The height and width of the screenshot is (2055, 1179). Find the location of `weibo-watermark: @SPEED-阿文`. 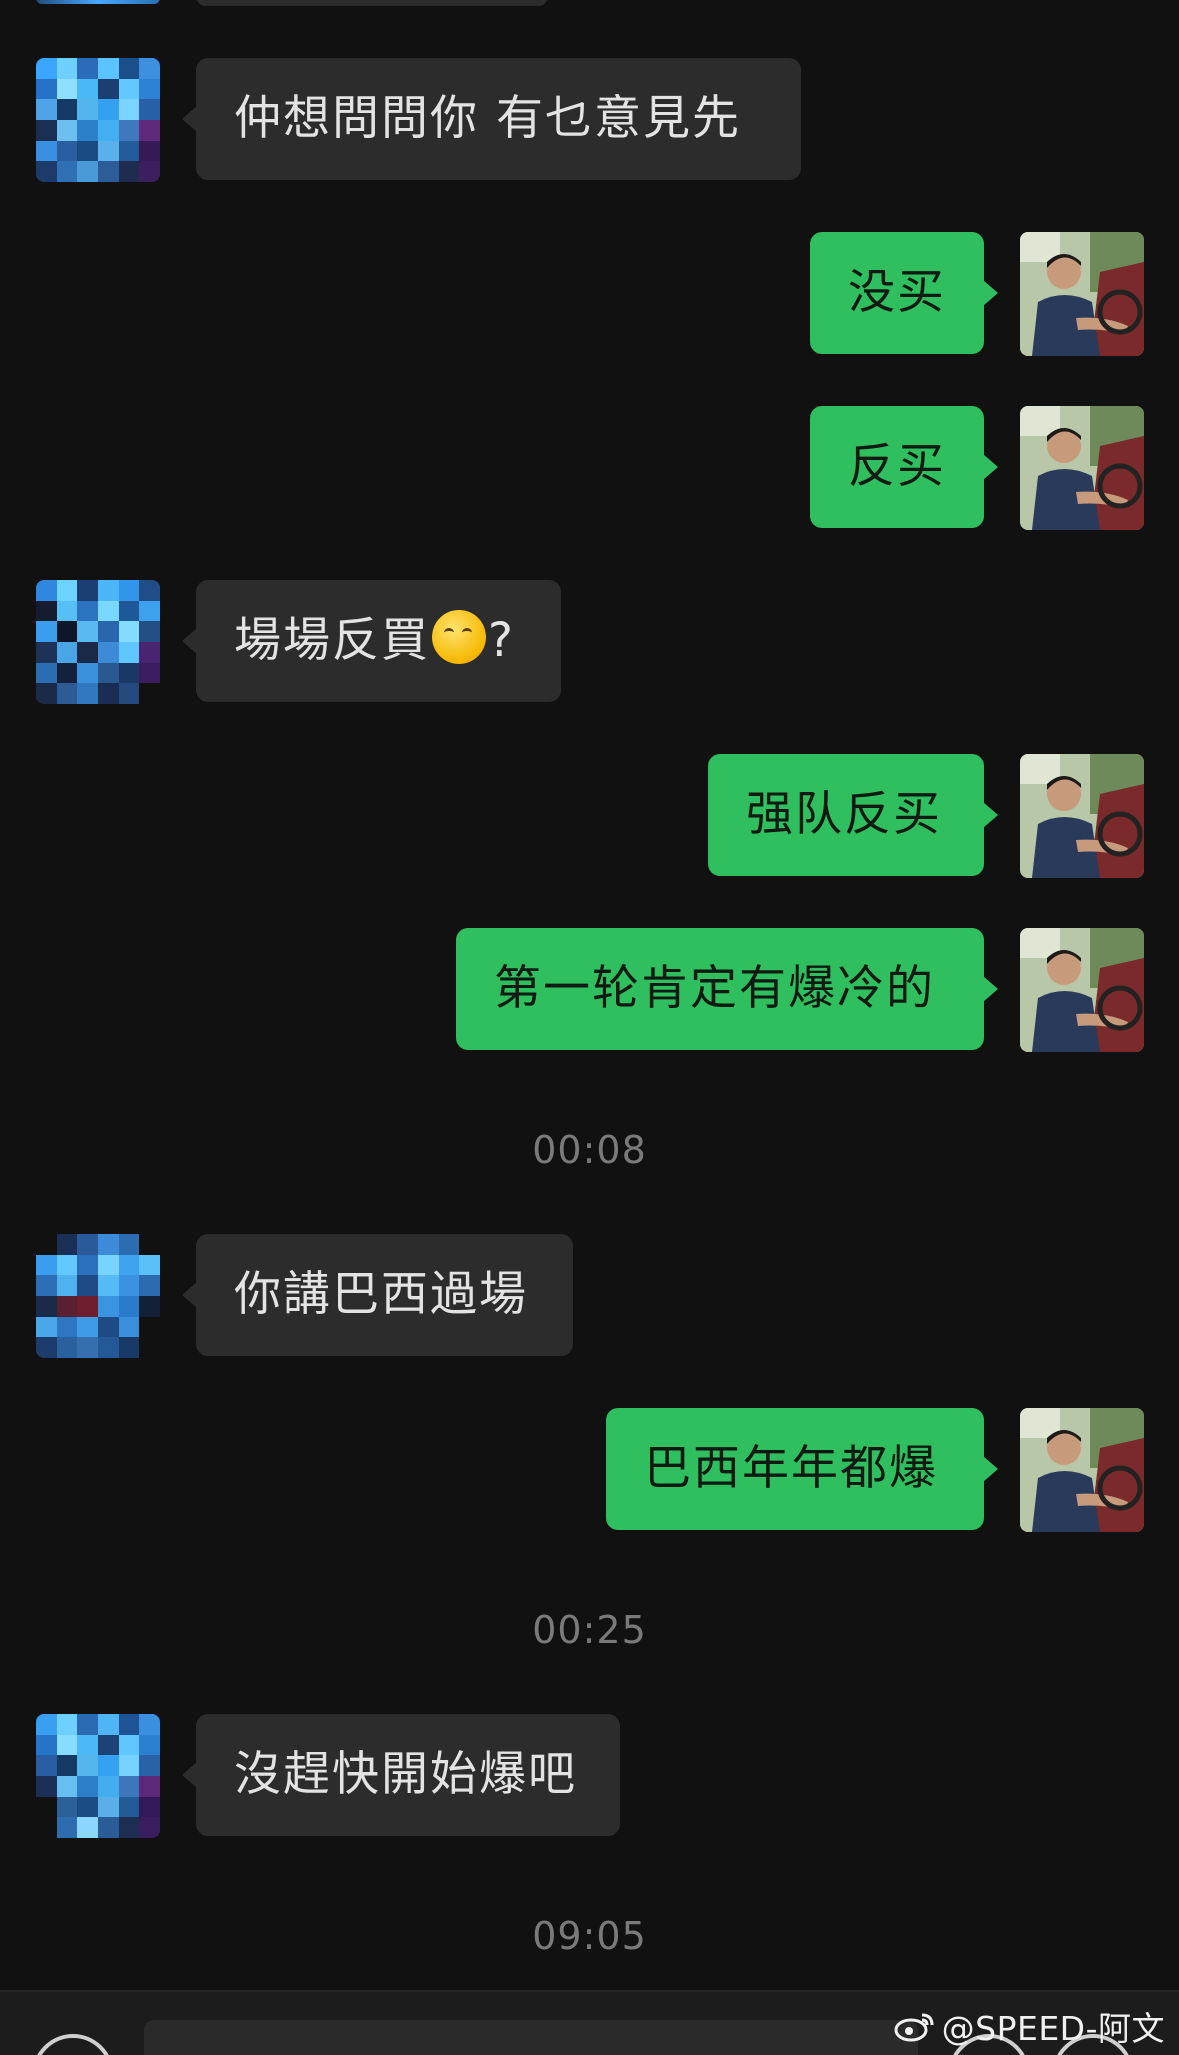

weibo-watermark: @SPEED-阿文 is located at coordinates (1029, 2026).